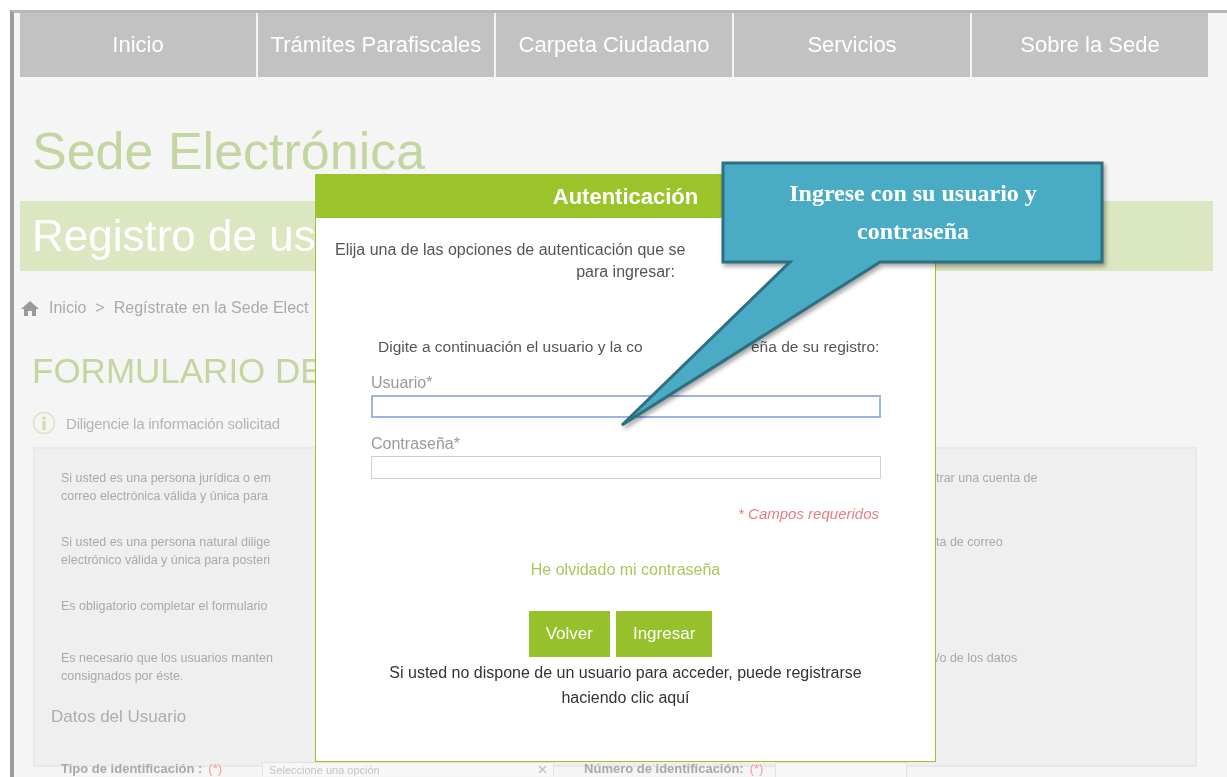 The height and width of the screenshot is (777, 1227). What do you see at coordinates (674, 769) in the screenshot?
I see `field-label: Número de identificación: (*)` at bounding box center [674, 769].